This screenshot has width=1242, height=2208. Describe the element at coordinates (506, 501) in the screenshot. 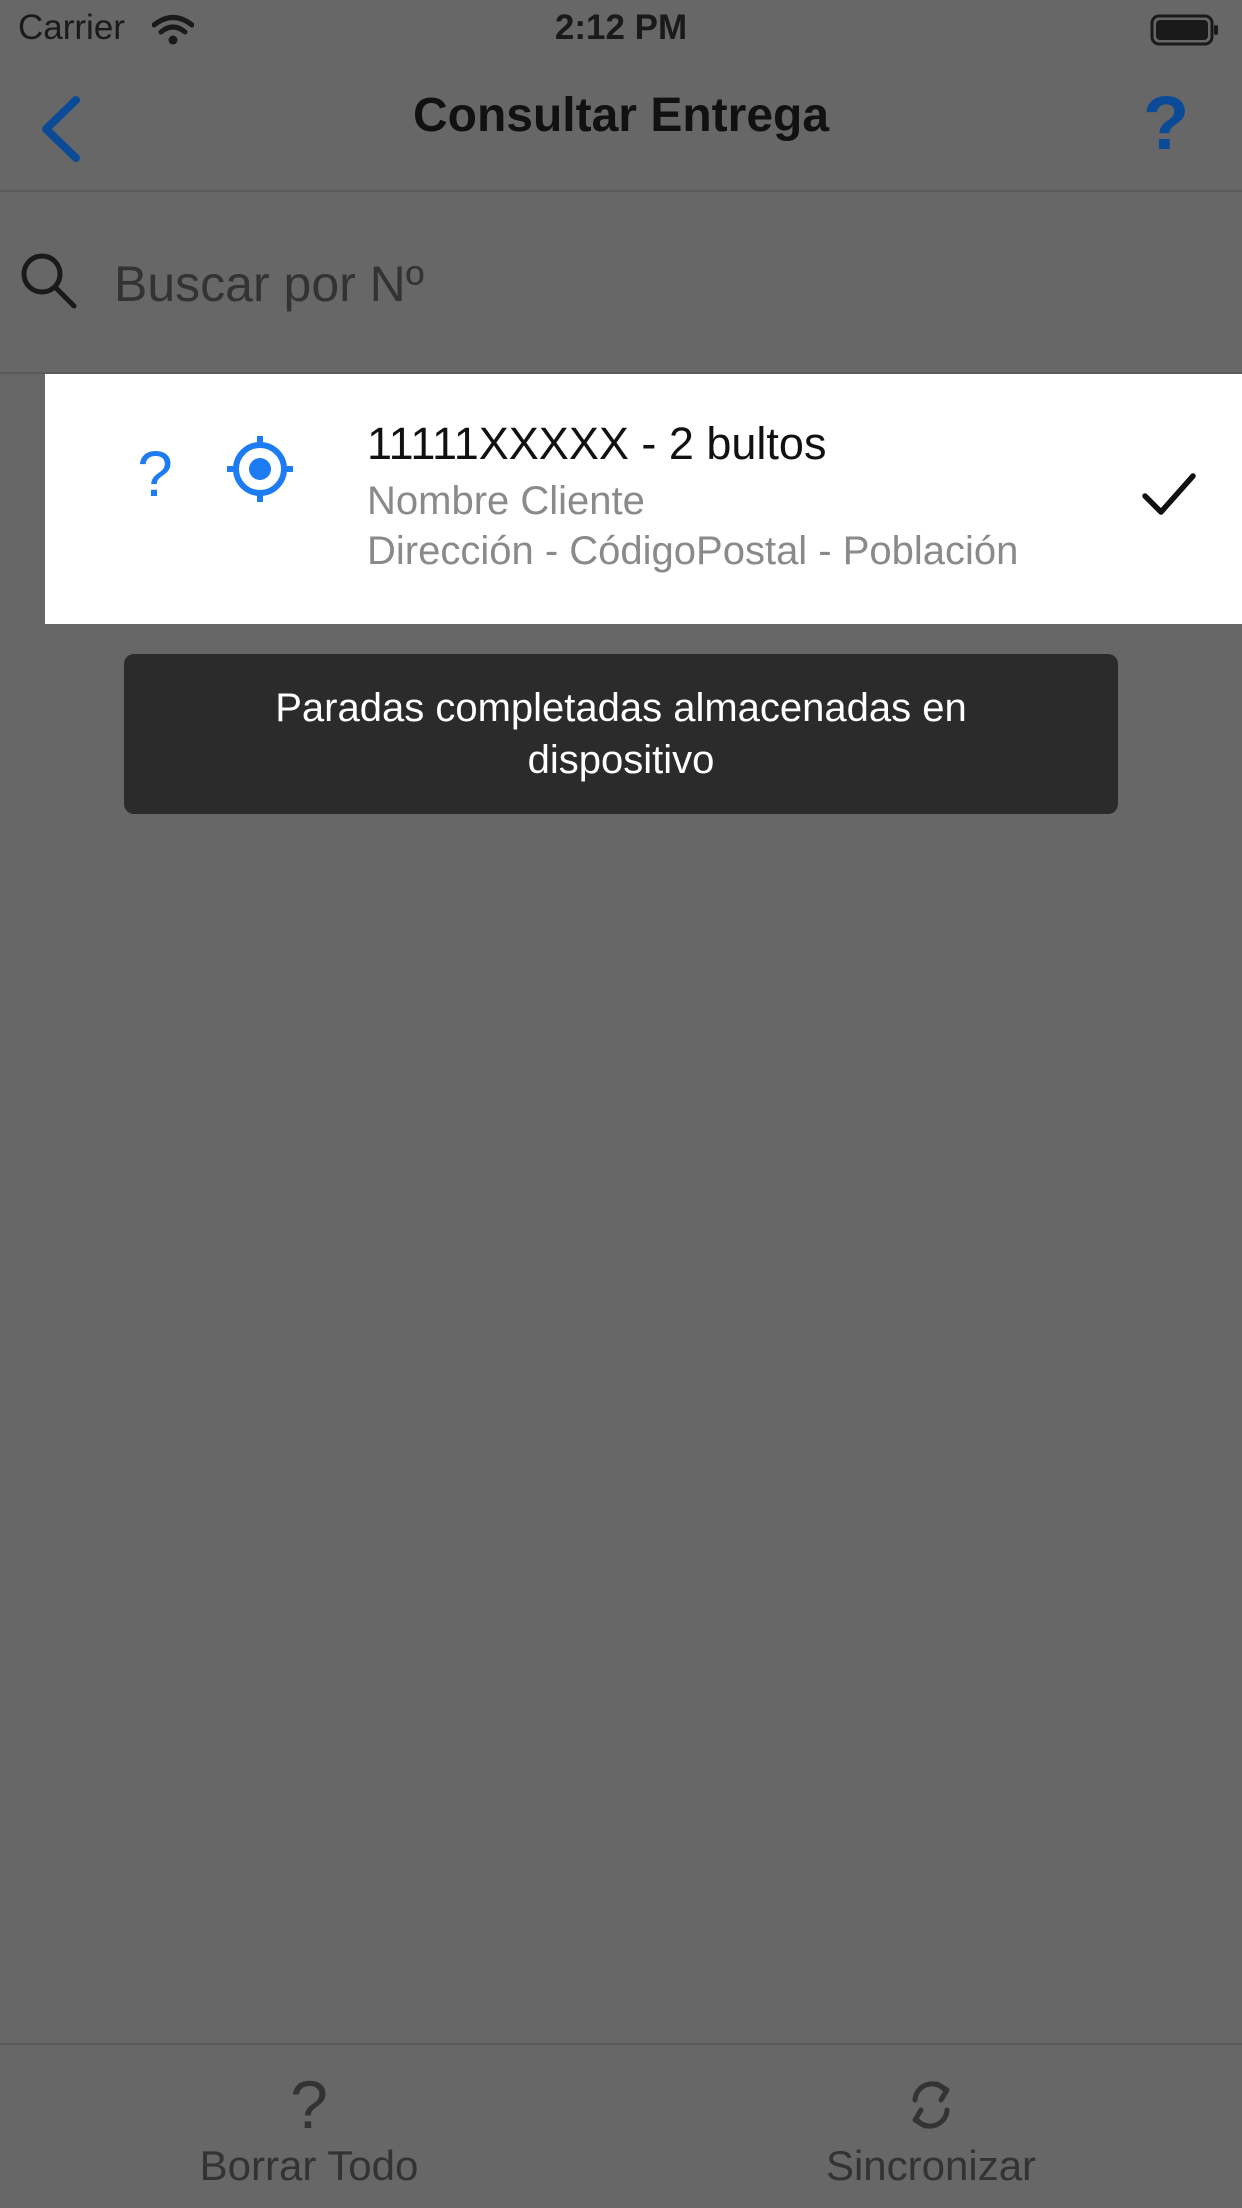

I see `delivery-client: Nombre Cliente` at that location.